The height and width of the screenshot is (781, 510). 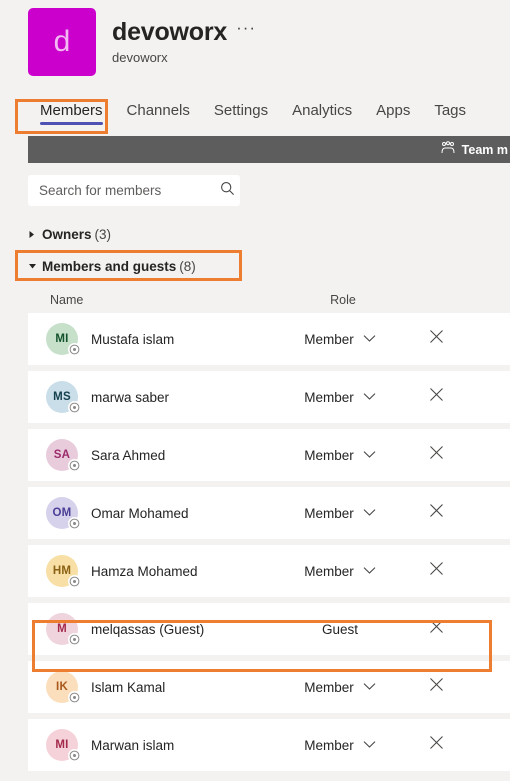 I want to click on table-row: OM Omar Mohamed Member, so click(x=269, y=513).